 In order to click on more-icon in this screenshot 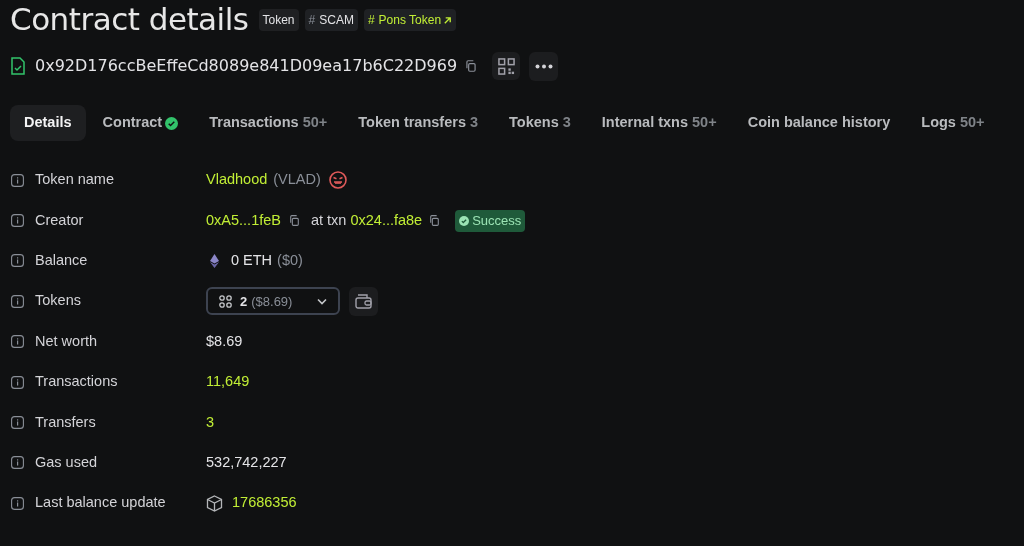, I will do `click(543, 66)`.